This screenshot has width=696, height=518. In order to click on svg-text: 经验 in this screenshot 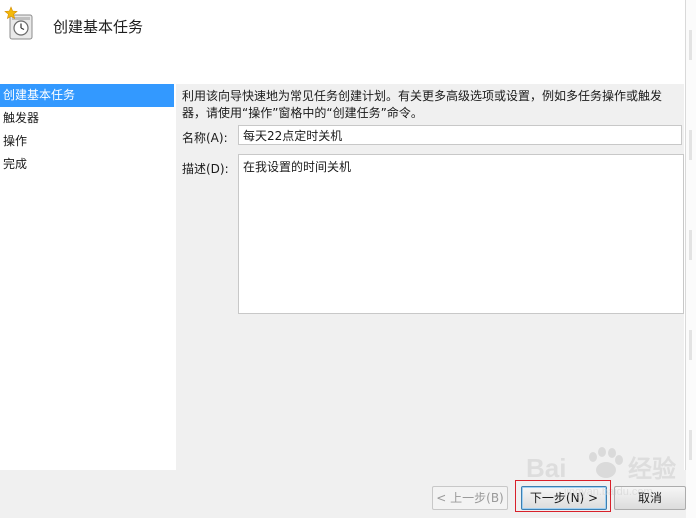, I will do `click(652, 469)`.